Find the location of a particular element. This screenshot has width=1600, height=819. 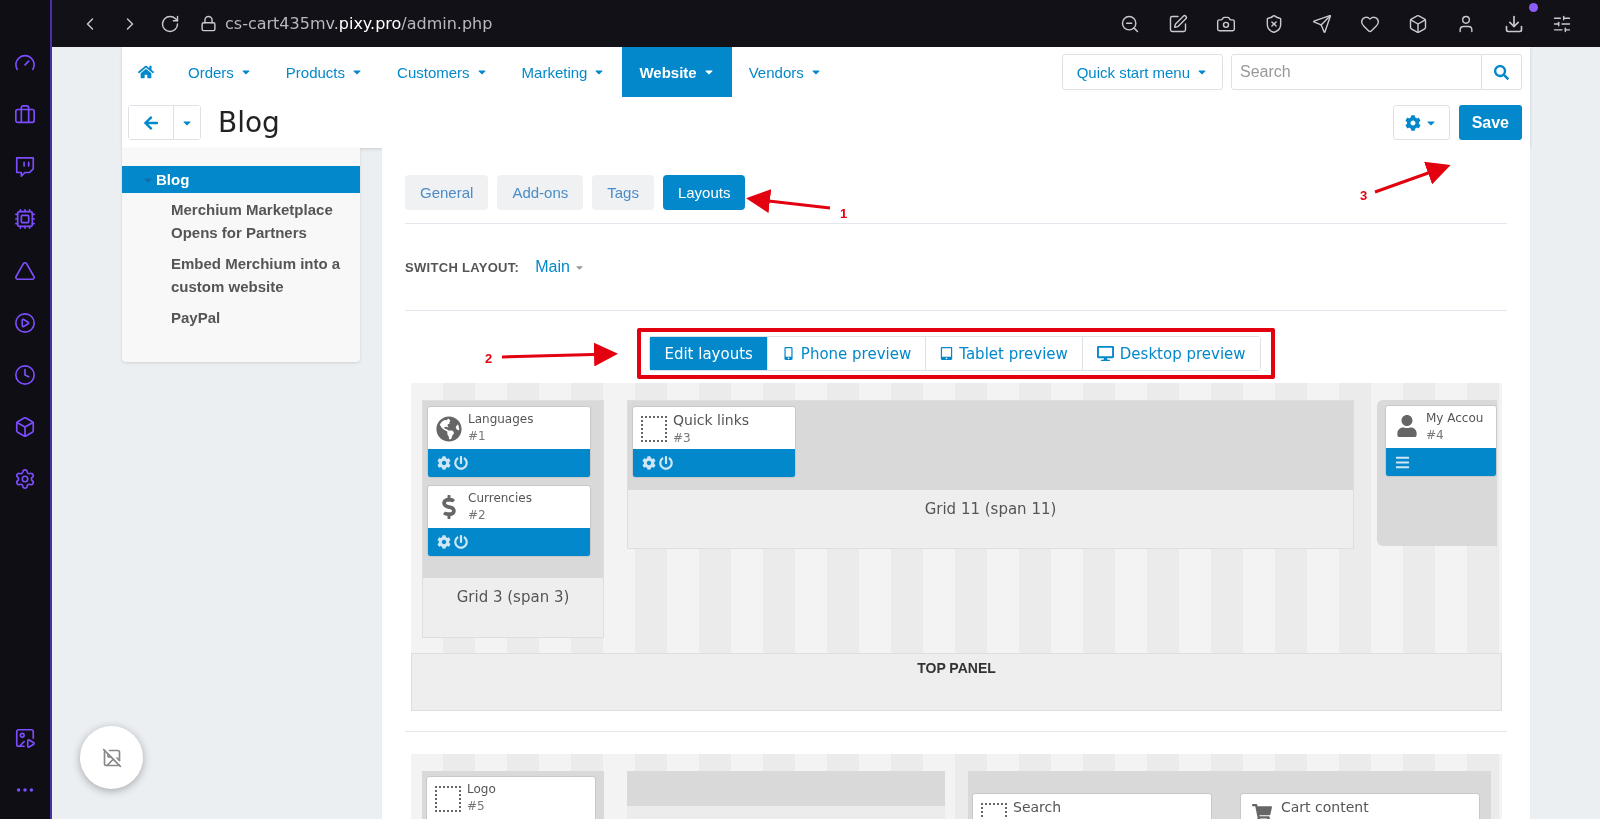

tablet-icon is located at coordinates (947, 353).